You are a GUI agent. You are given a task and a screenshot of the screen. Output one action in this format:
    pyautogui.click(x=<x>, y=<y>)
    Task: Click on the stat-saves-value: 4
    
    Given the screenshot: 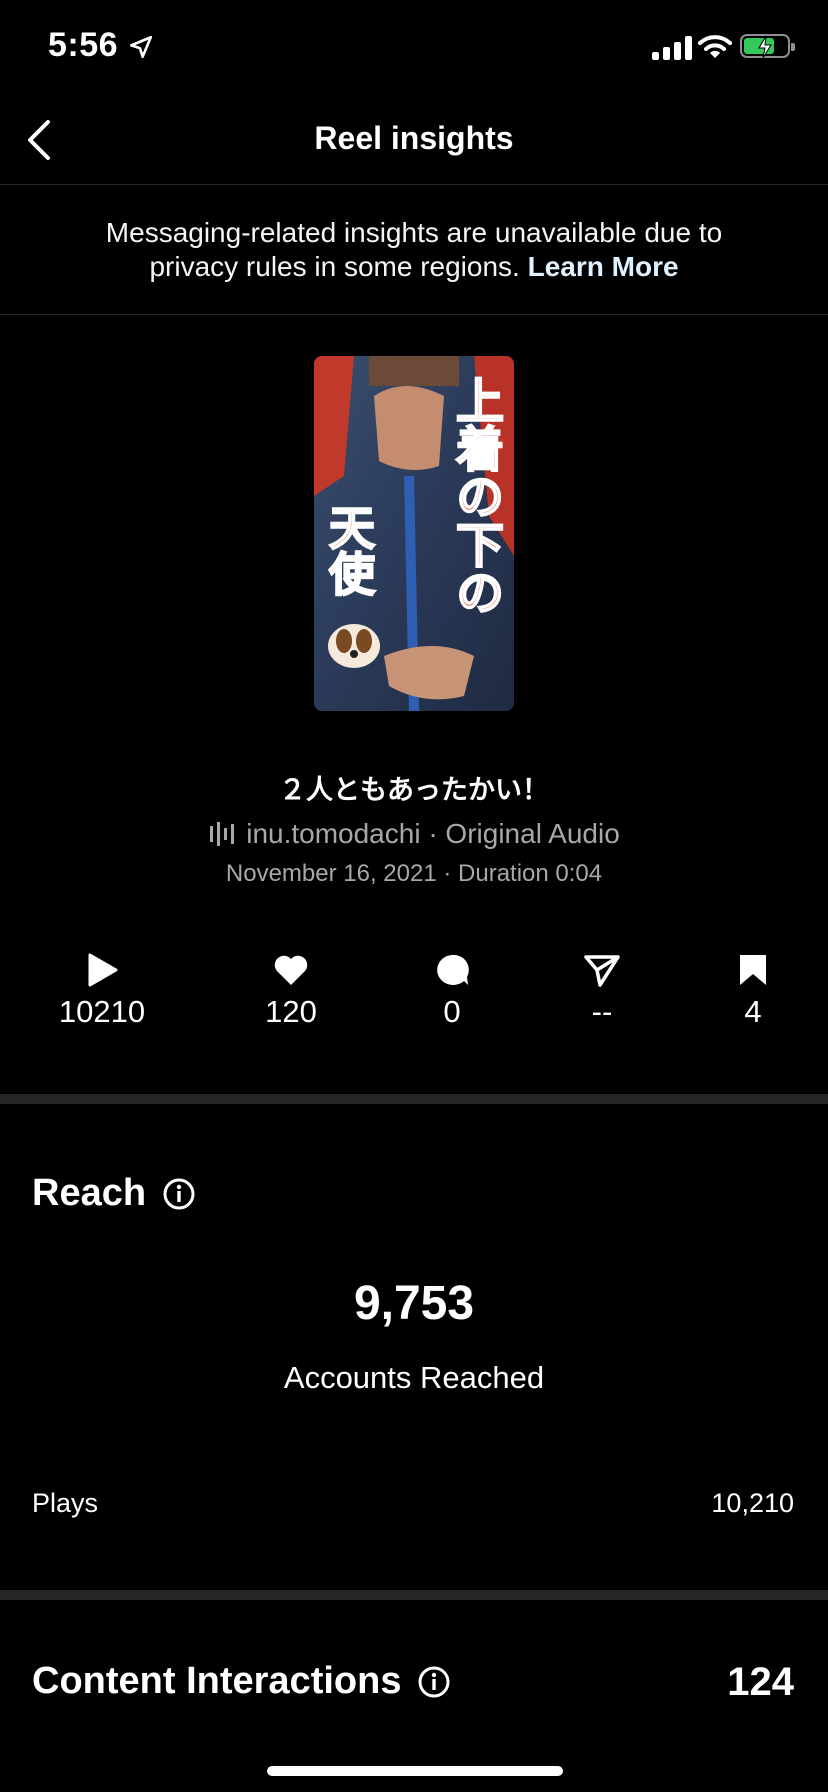 What is the action you would take?
    pyautogui.click(x=753, y=1011)
    